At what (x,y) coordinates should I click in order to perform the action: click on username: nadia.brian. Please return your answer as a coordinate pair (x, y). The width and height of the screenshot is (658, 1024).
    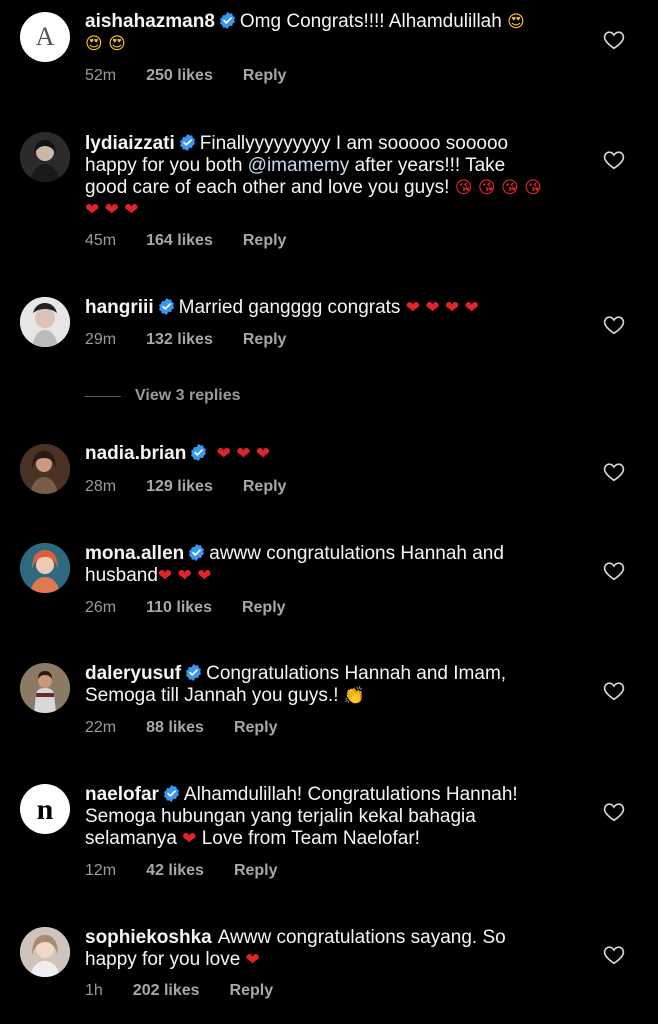
    Looking at the image, I should click on (135, 453).